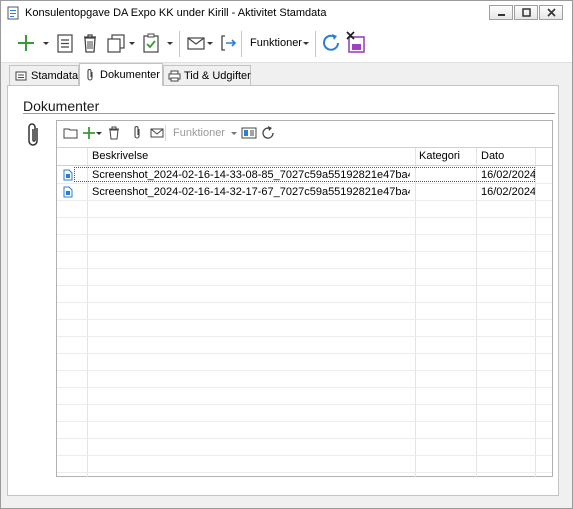  I want to click on refresh-button, so click(332, 43).